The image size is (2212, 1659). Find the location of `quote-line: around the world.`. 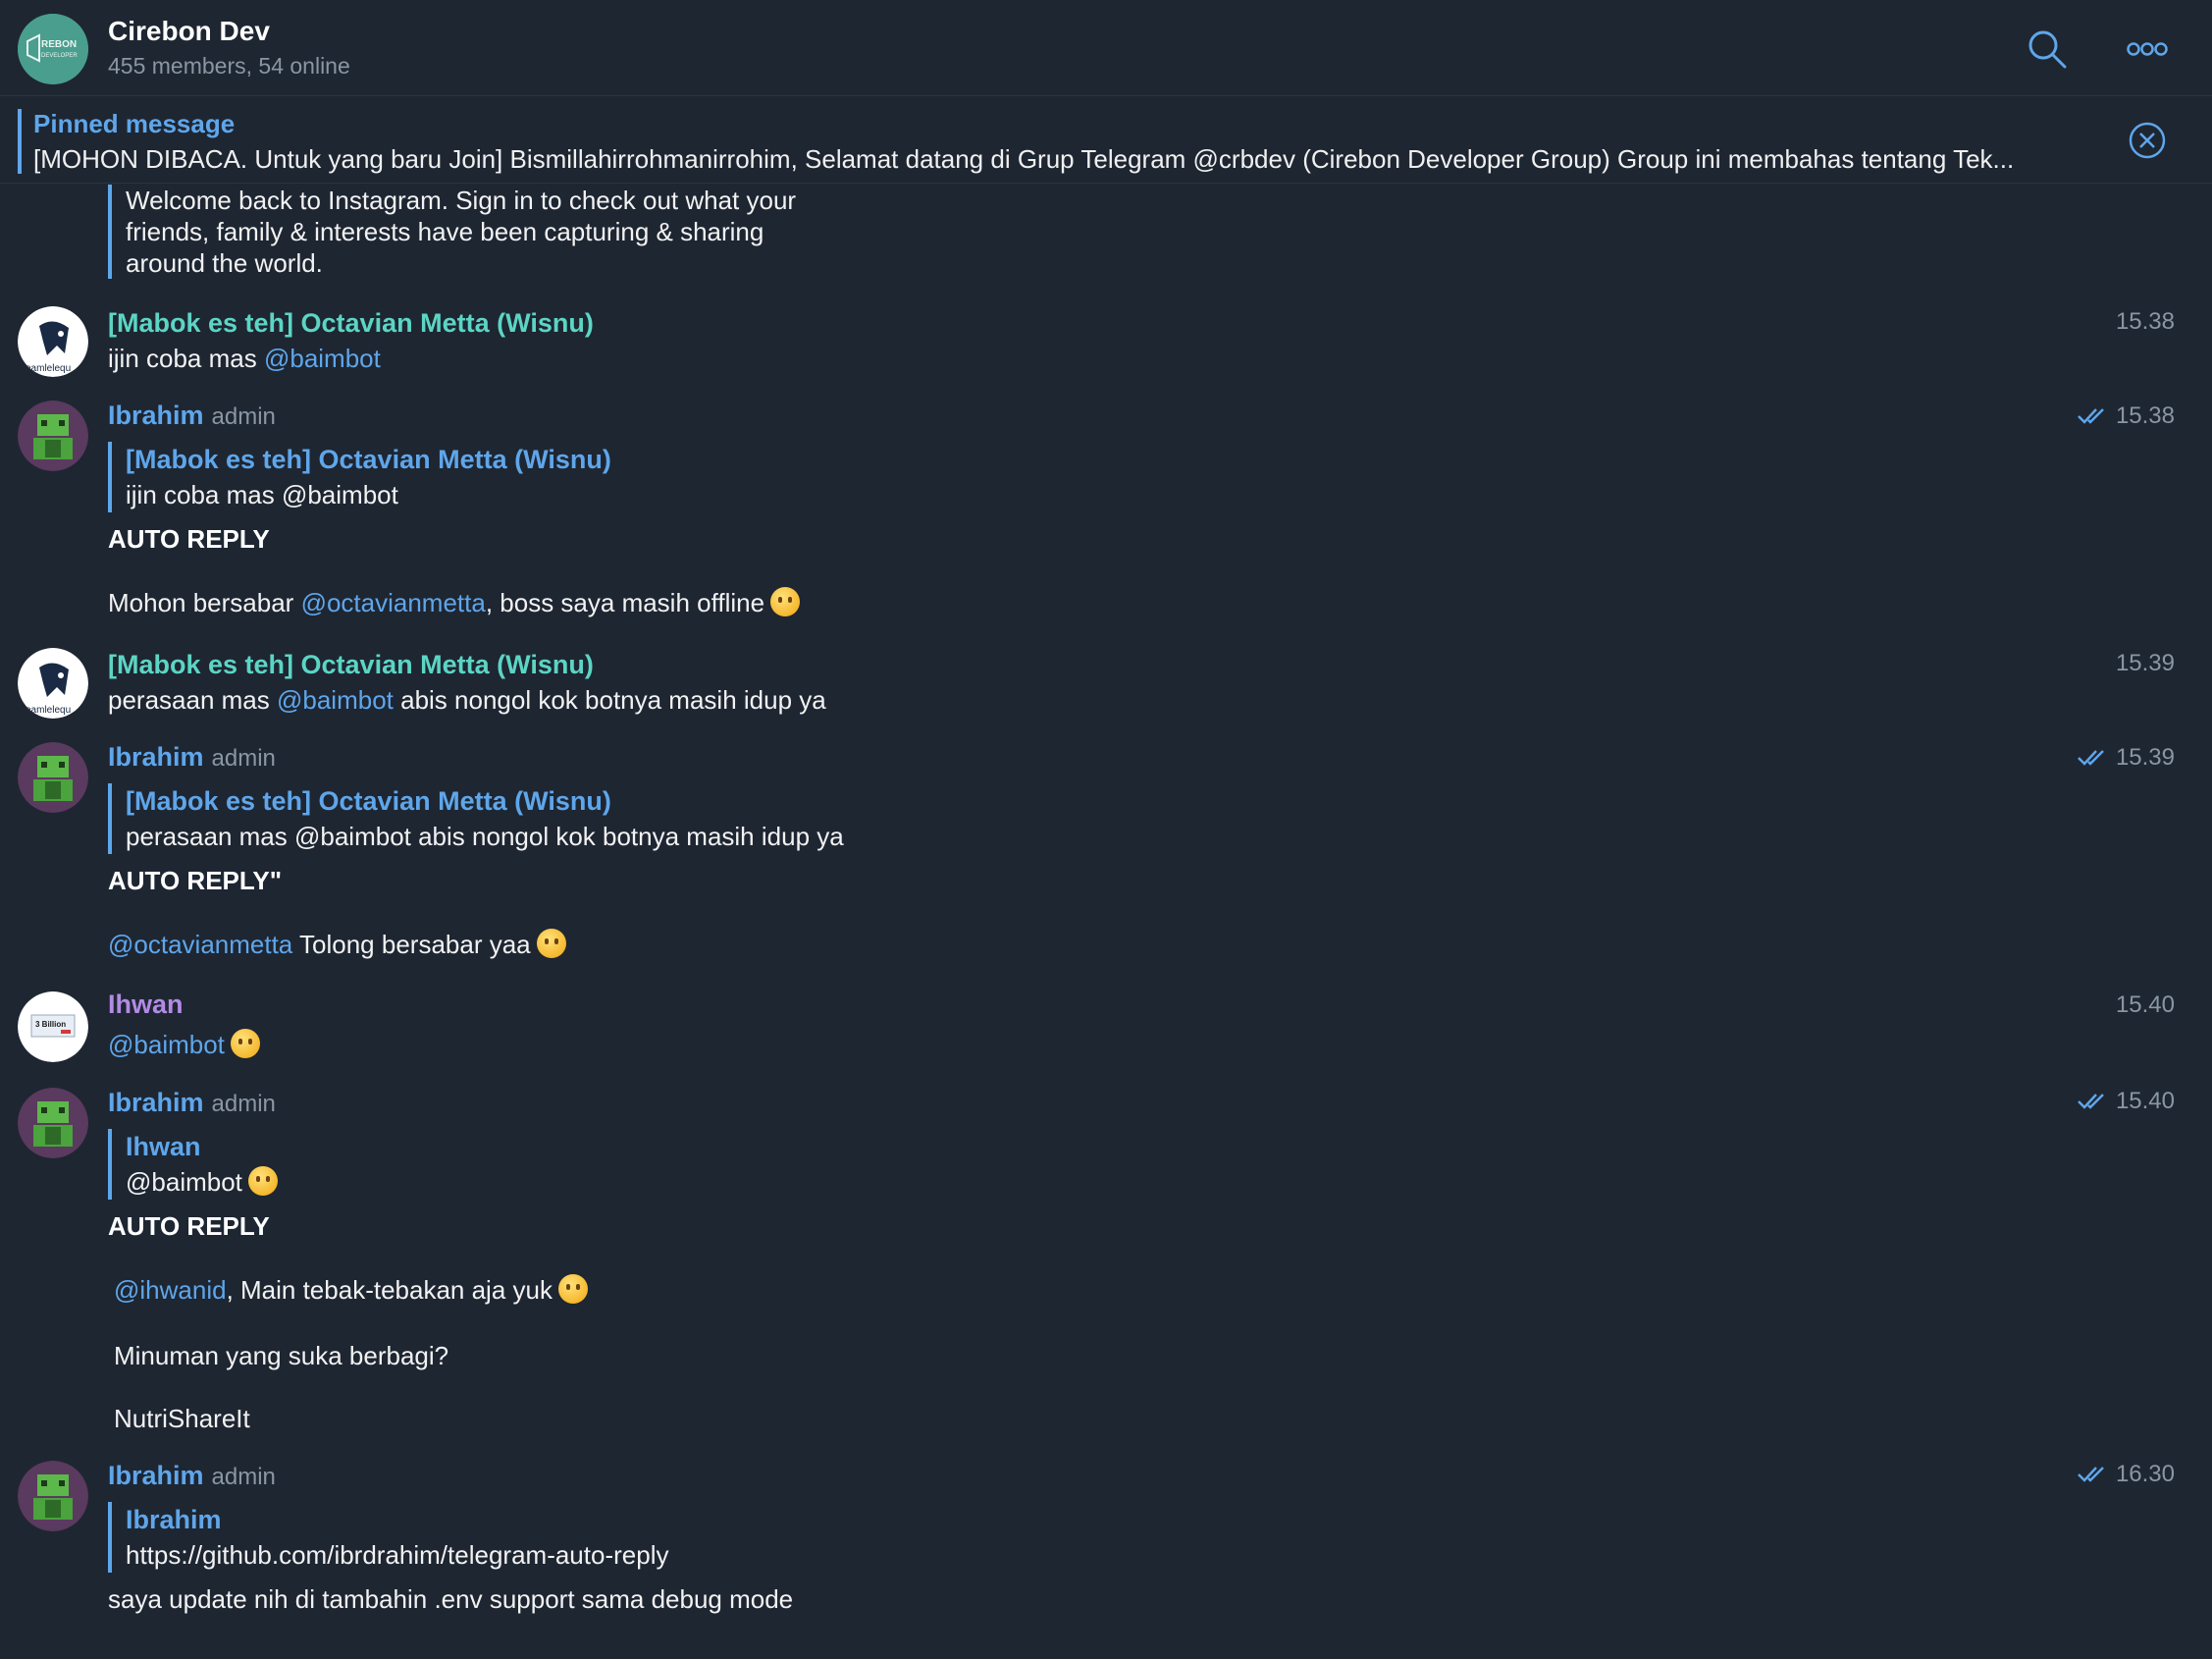

quote-line: around the world. is located at coordinates (225, 263).